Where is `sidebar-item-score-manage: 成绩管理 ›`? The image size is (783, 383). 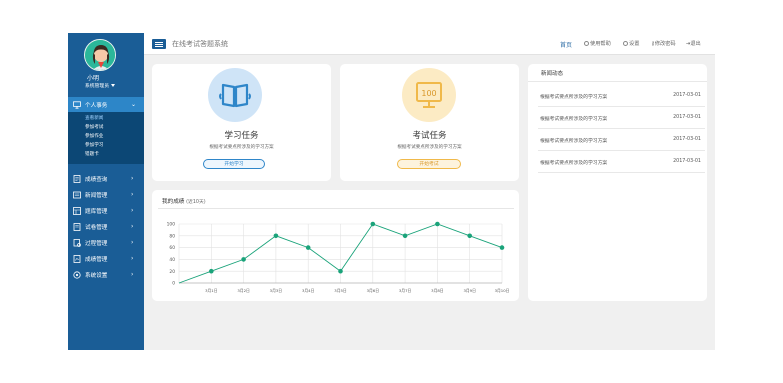
sidebar-item-score-manage: 成绩管理 › is located at coordinates (106, 258).